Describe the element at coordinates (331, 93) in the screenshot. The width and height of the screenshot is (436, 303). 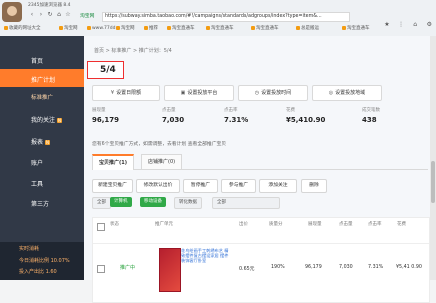
I see `map-icon: ◎` at that location.